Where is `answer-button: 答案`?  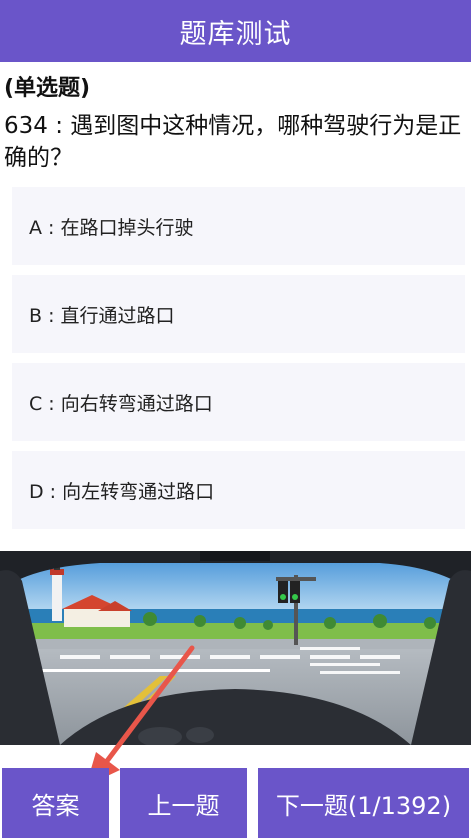 answer-button: 答案 is located at coordinates (55, 803).